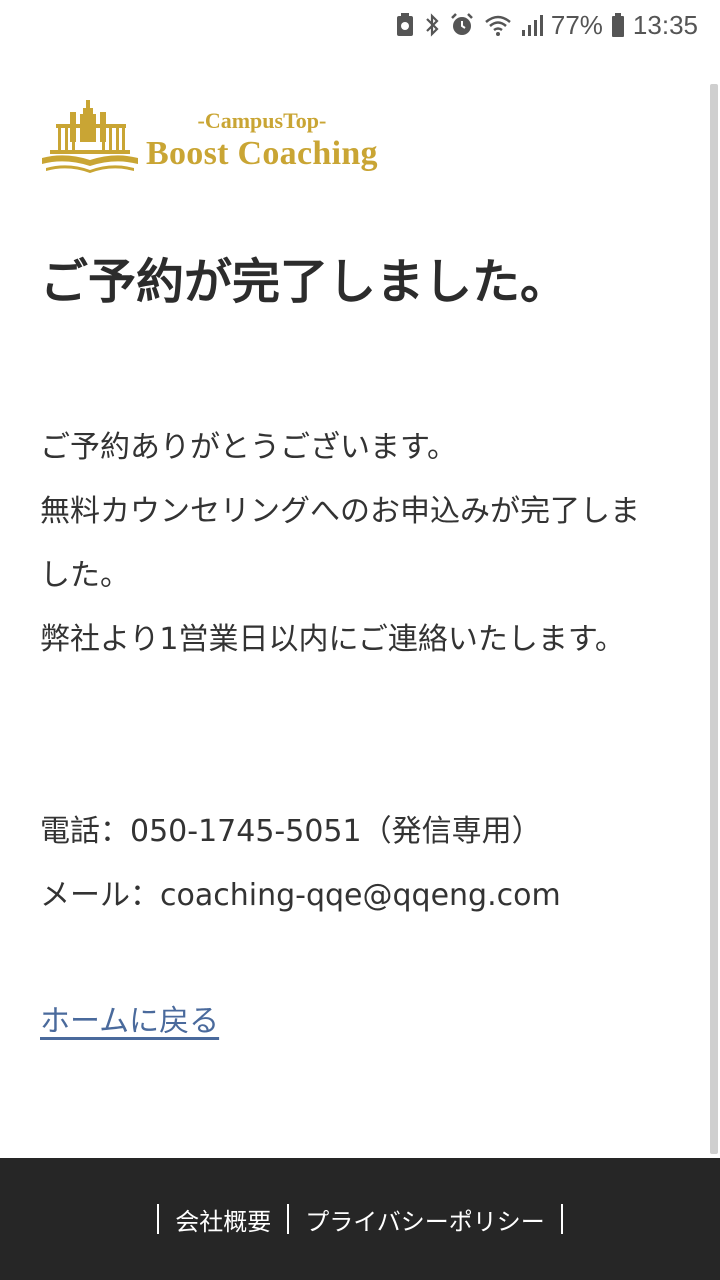 This screenshot has width=720, height=1280. Describe the element at coordinates (223, 1219) in the screenshot. I see `footer-link-company: 会社概要` at that location.